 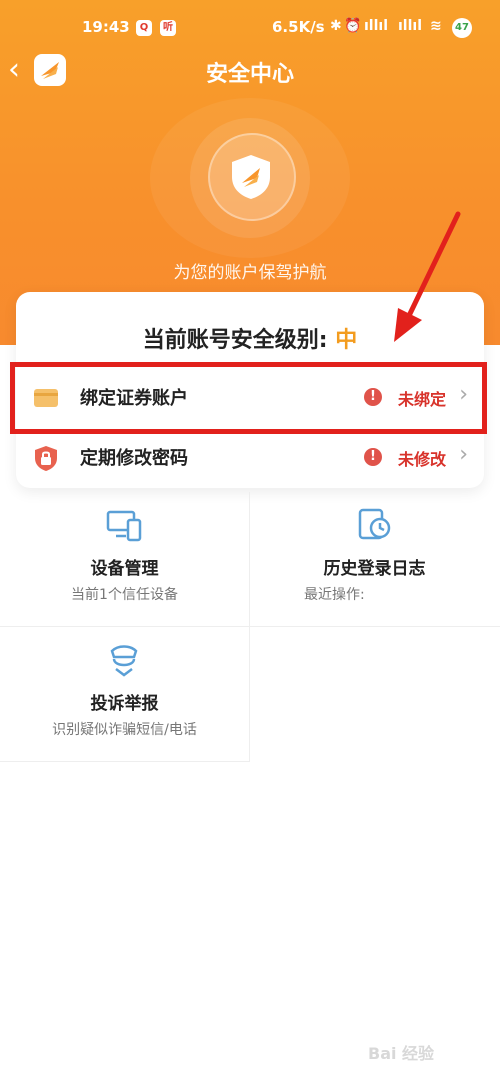 What do you see at coordinates (353, 26) in the screenshot?
I see `alarm-icon: ⏰` at bounding box center [353, 26].